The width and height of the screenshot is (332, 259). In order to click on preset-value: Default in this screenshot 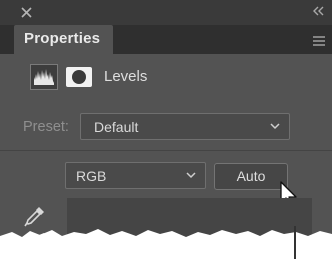, I will do `click(116, 127)`.